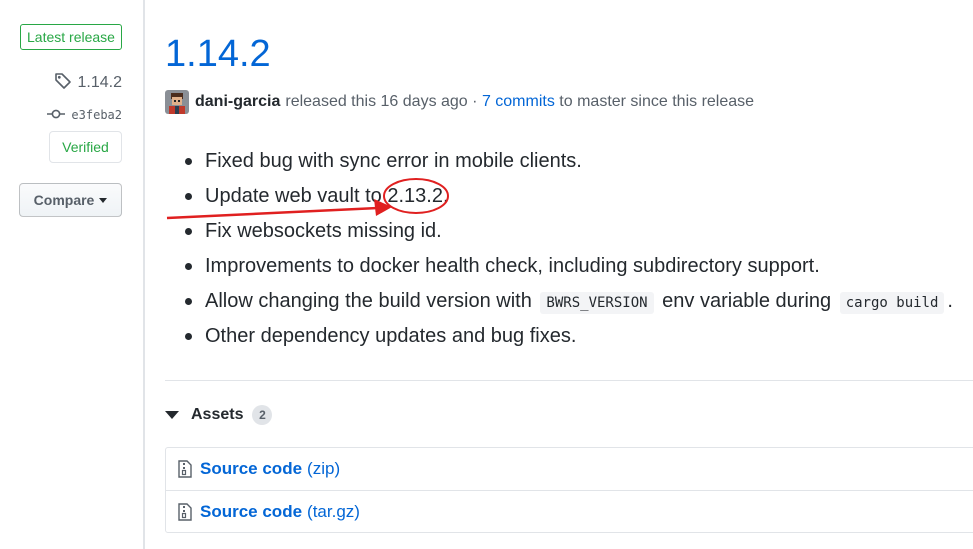 This screenshot has height=549, width=973. I want to click on tag-link: 1.14.2, so click(88, 83).